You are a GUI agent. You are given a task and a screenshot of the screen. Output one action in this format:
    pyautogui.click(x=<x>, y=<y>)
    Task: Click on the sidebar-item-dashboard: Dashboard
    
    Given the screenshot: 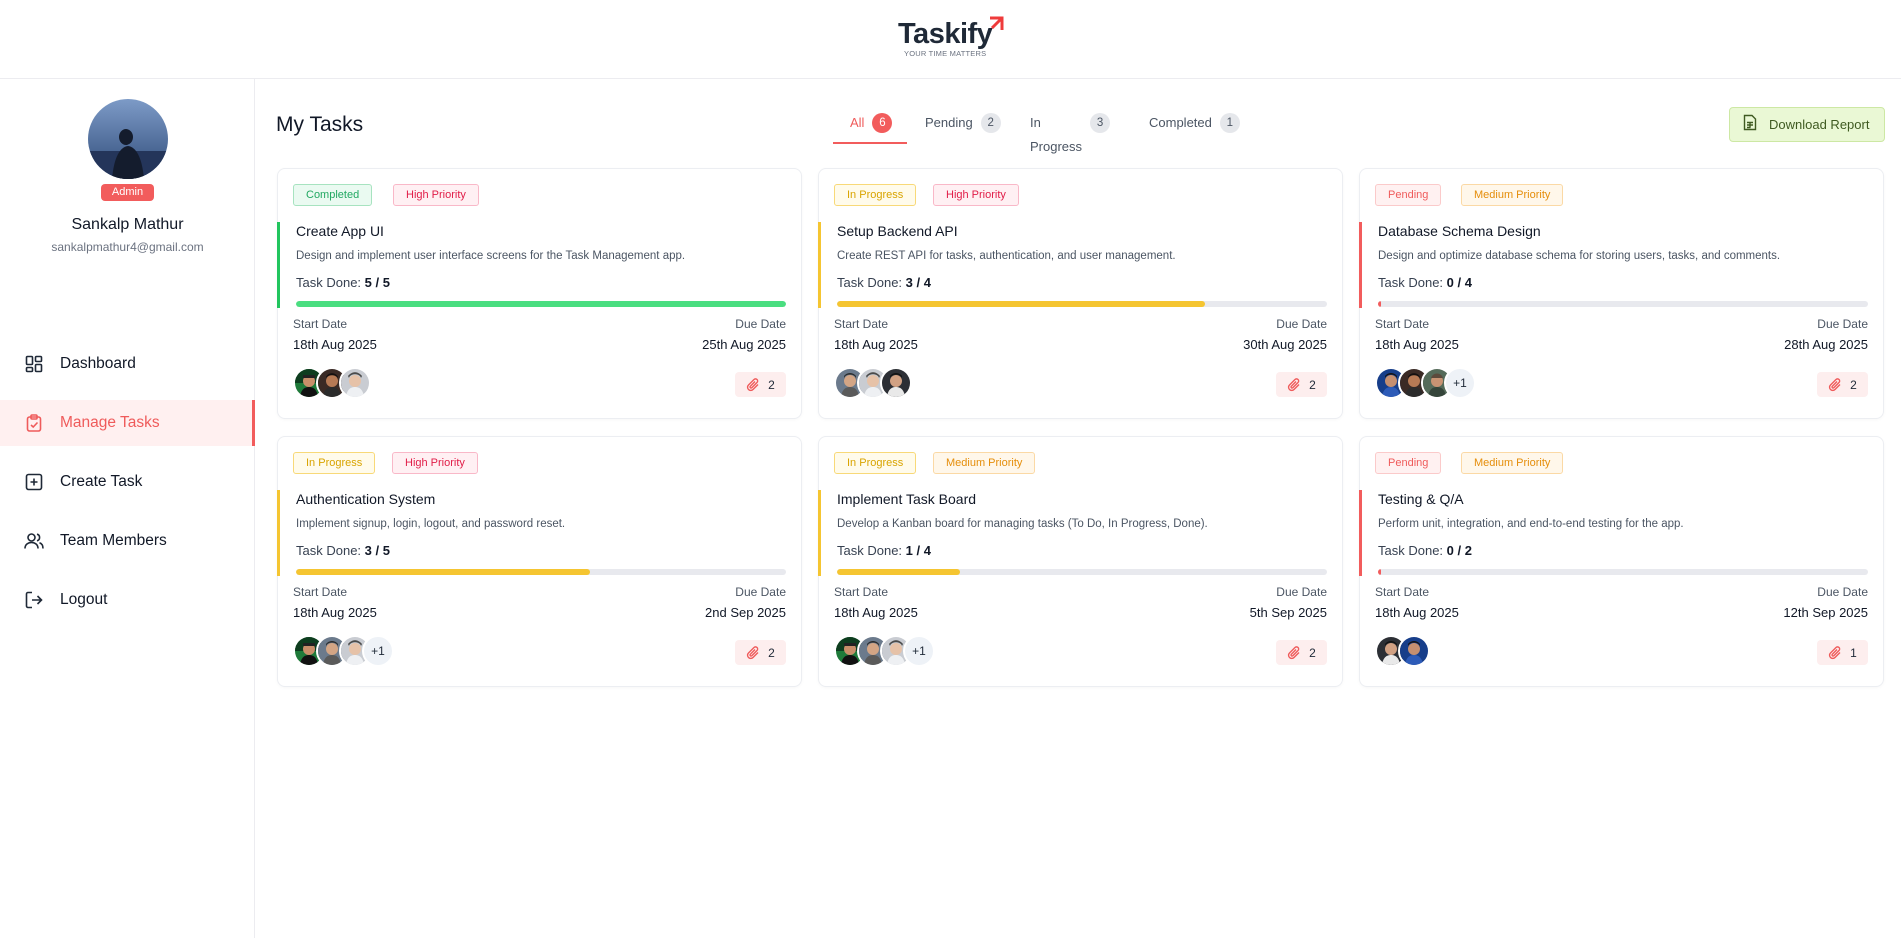 What is the action you would take?
    pyautogui.click(x=127, y=364)
    